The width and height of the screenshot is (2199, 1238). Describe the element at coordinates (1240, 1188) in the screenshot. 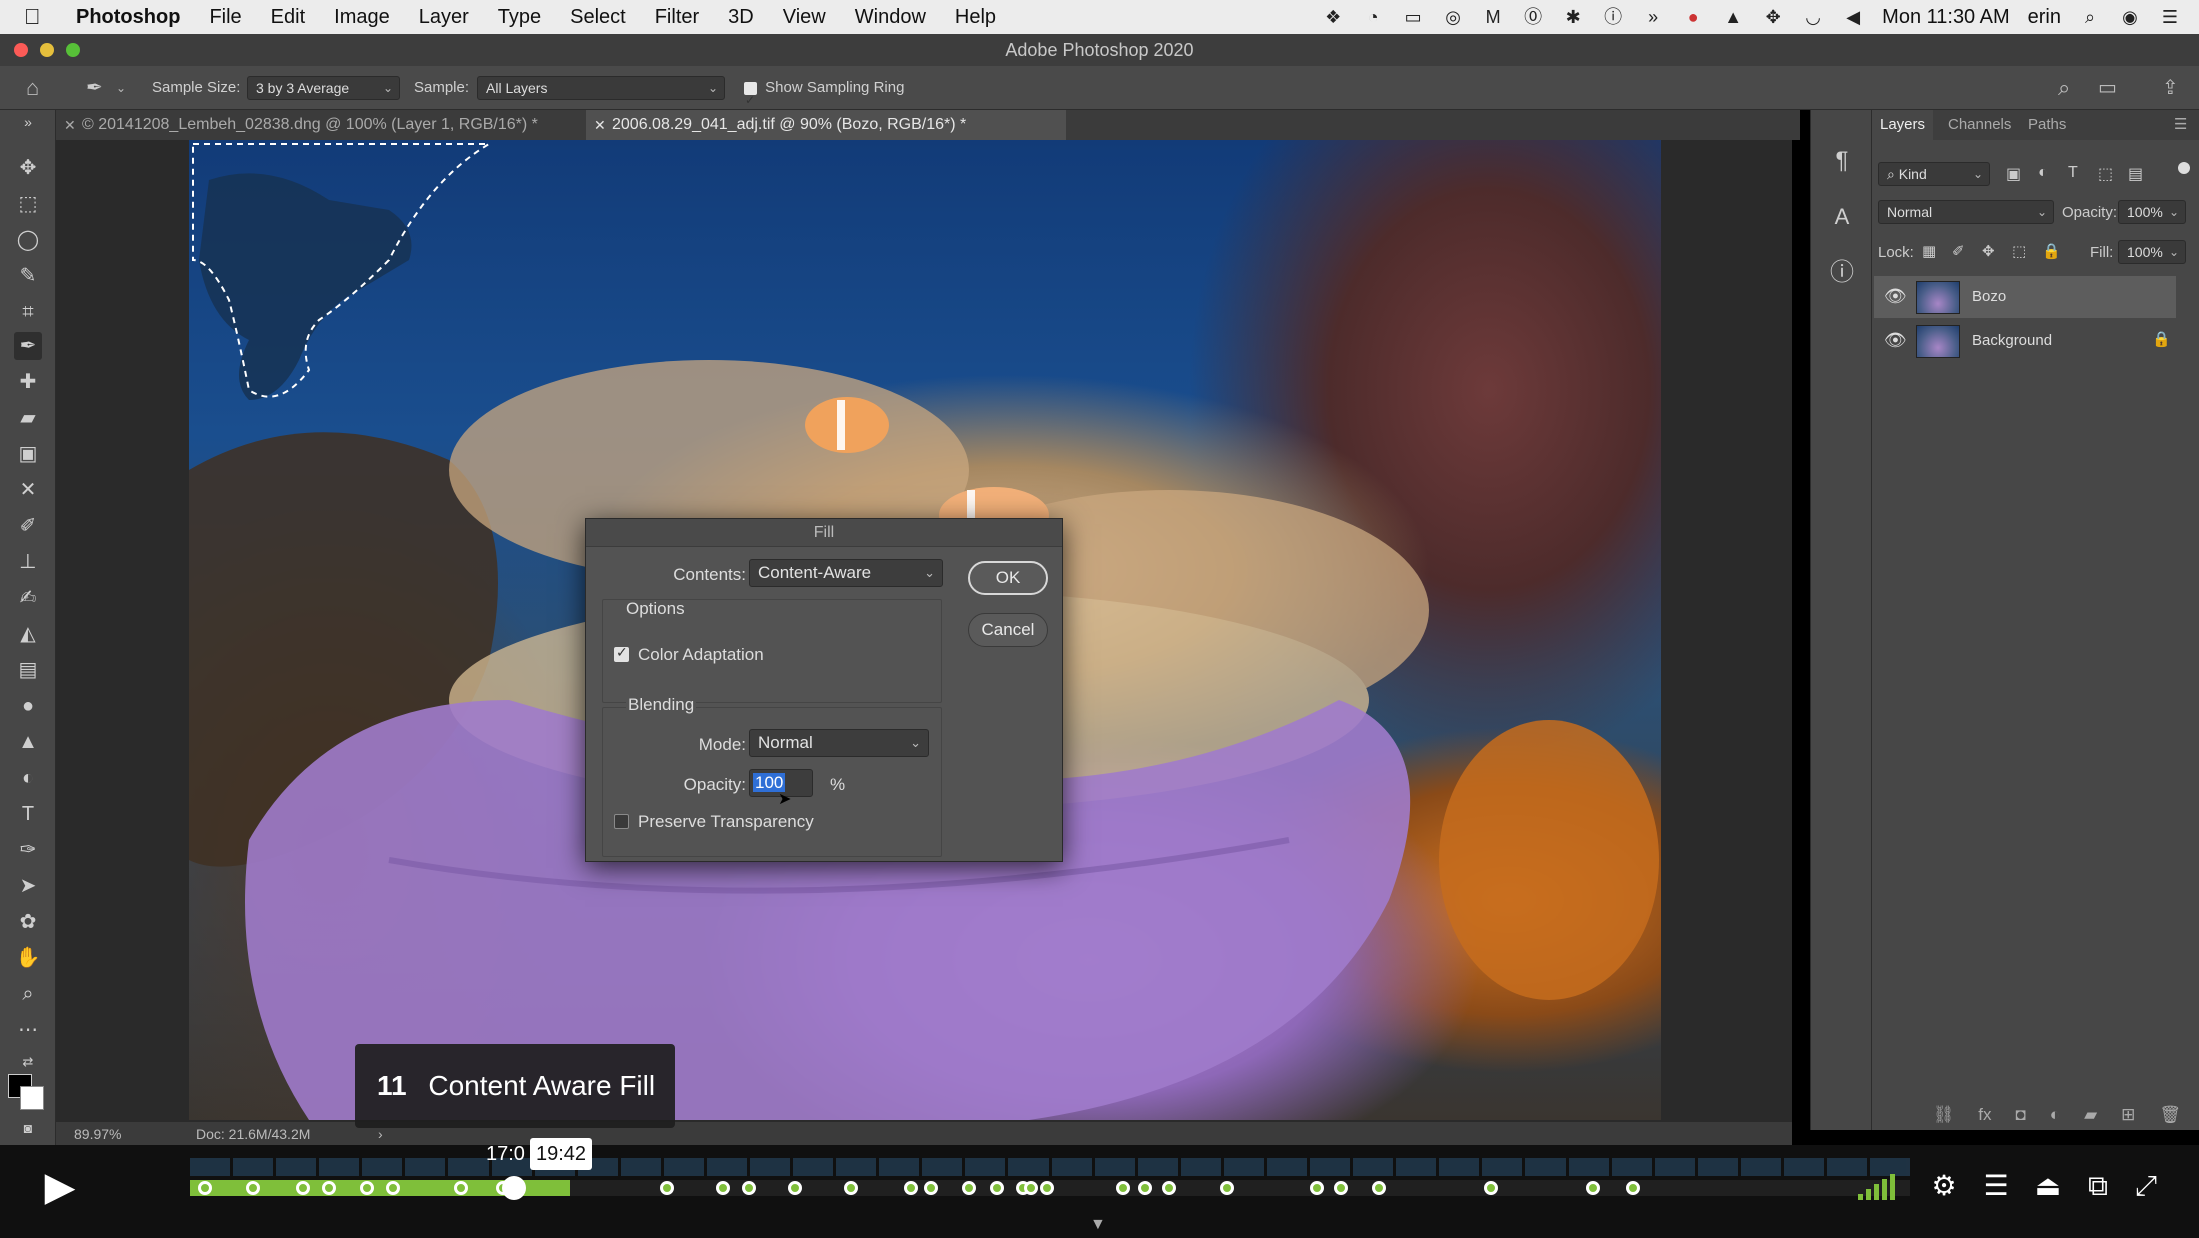

I see `scrubber-track` at that location.